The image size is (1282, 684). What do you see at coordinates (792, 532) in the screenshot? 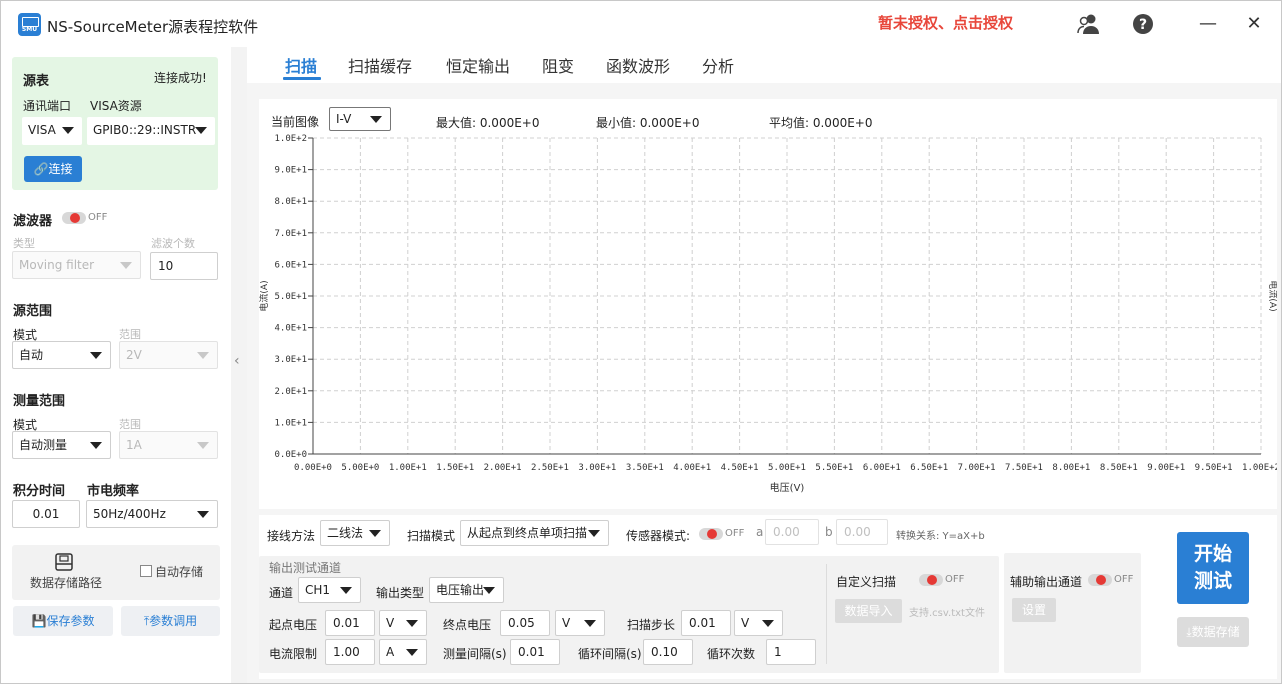
I see `a-input: 0.00` at bounding box center [792, 532].